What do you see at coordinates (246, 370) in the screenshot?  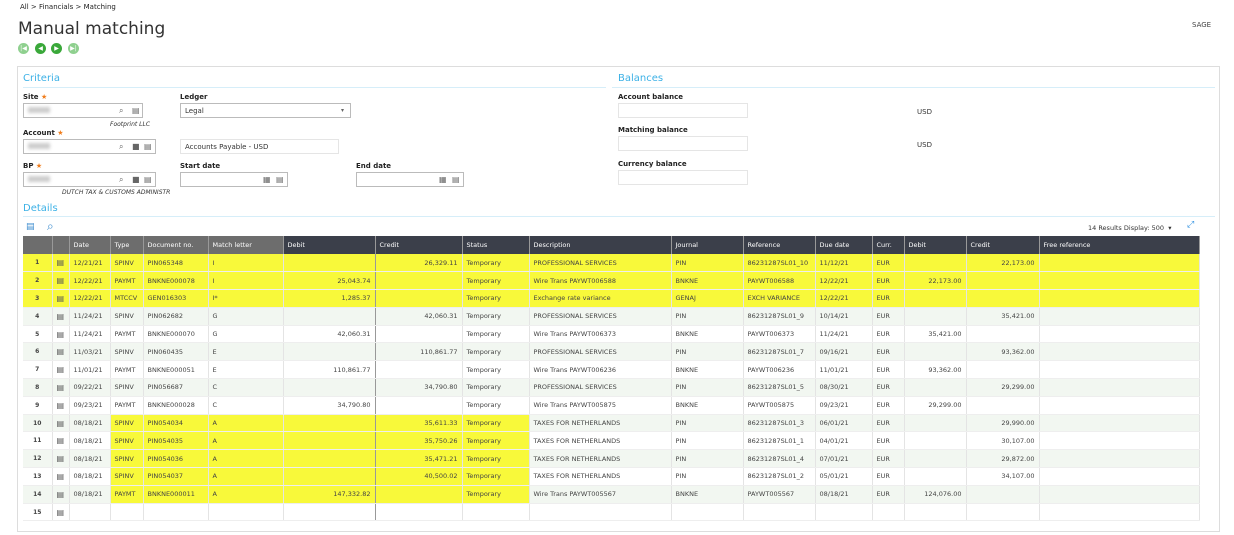 I see `cell: E` at bounding box center [246, 370].